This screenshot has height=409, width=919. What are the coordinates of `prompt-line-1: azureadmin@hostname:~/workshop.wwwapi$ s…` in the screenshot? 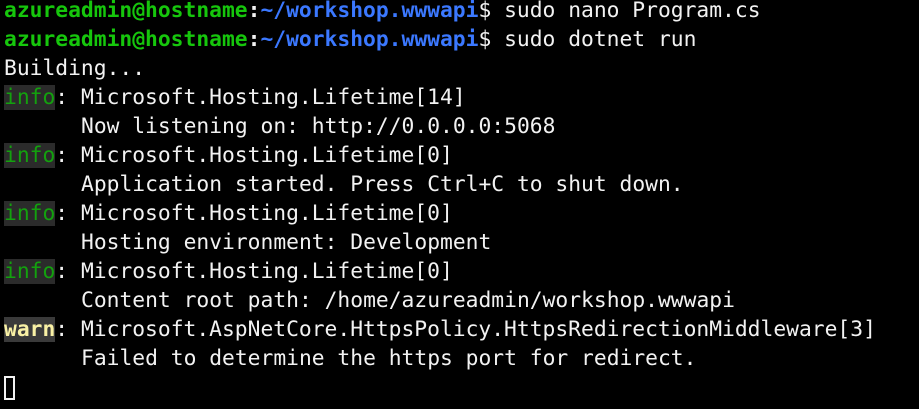 It's located at (461, 12).